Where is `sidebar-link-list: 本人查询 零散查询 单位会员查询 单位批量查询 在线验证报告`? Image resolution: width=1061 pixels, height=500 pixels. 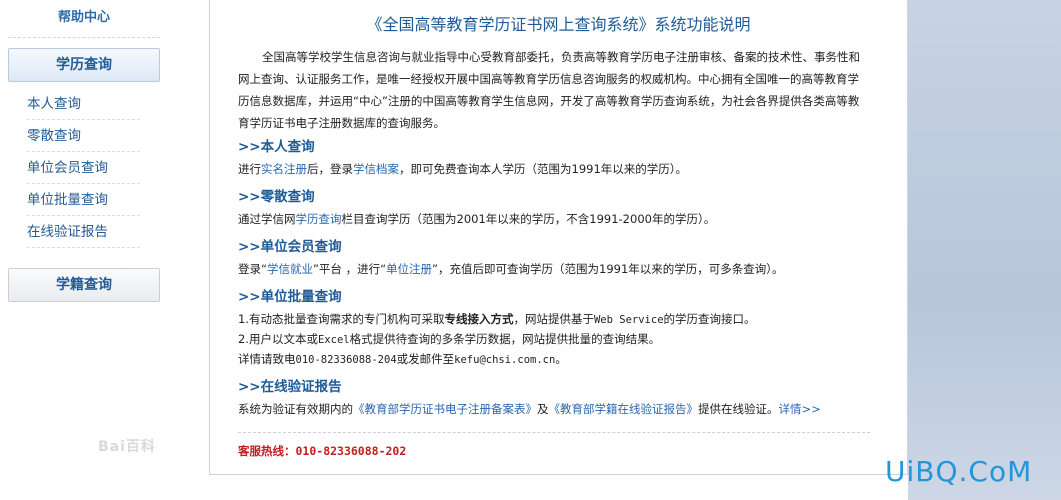 sidebar-link-list: 本人查询 零散查询 单位会员查询 单位批量查询 在线验证报告 is located at coordinates (83, 168).